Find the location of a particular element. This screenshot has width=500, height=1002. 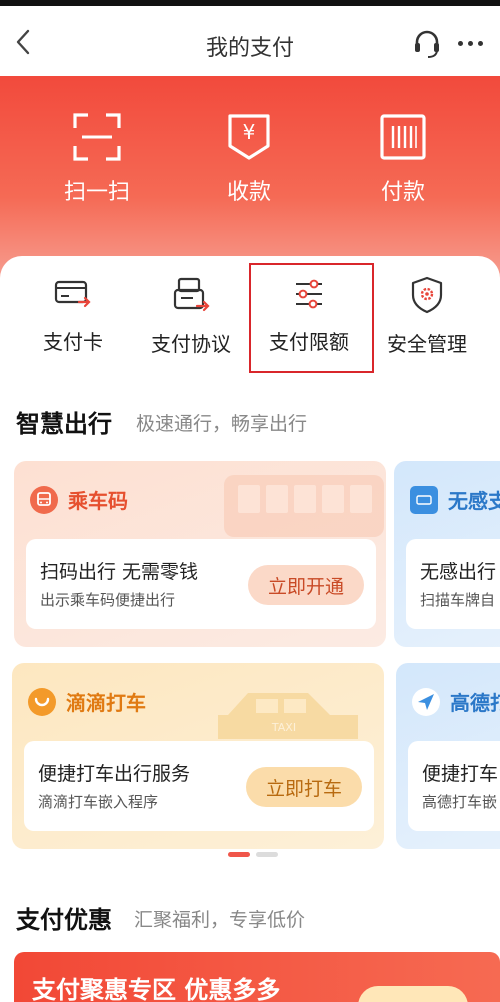

customer-service-button is located at coordinates (427, 43).